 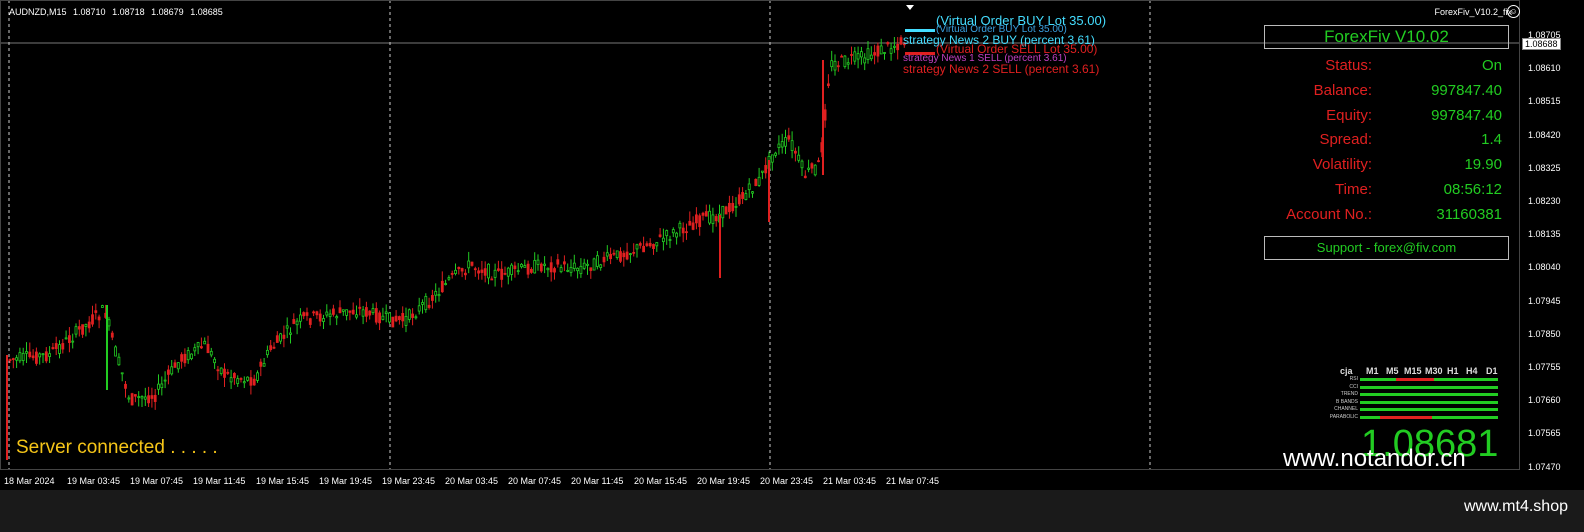 I want to click on period-separator-marker-icon, so click(x=910, y=7).